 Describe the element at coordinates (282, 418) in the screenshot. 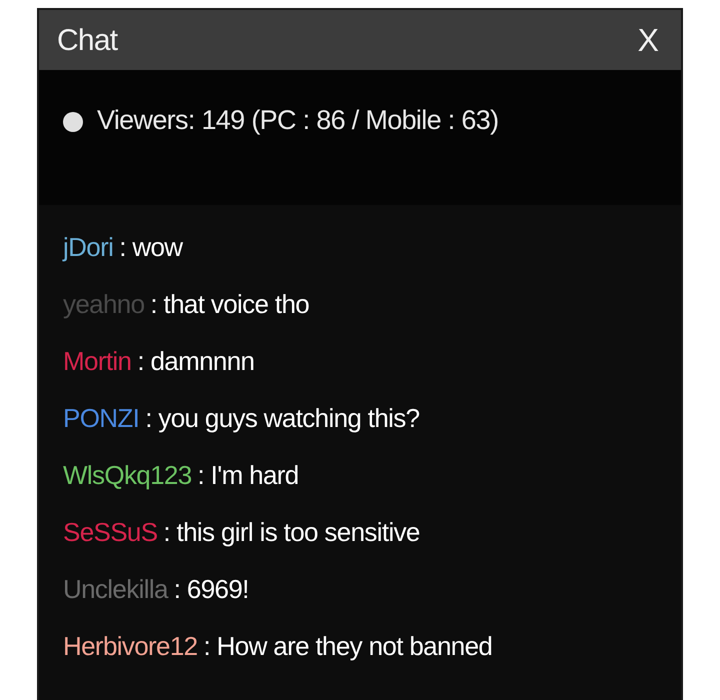

I see `message-text: : you guys watching this?` at that location.